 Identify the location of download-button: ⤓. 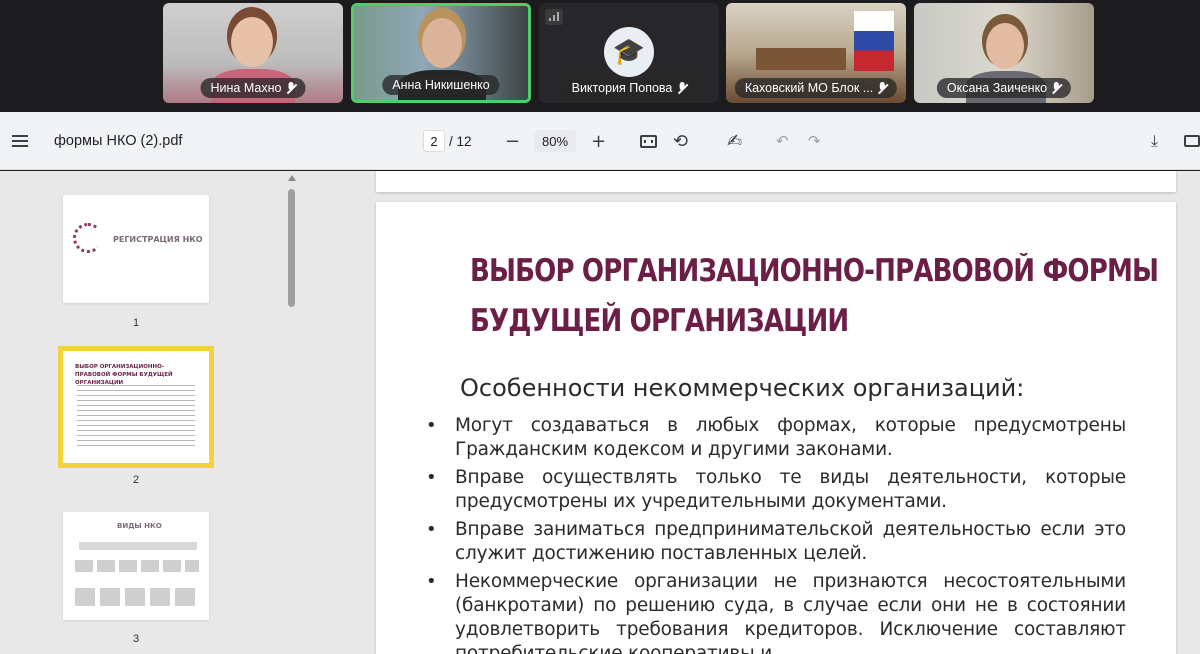
(1154, 141).